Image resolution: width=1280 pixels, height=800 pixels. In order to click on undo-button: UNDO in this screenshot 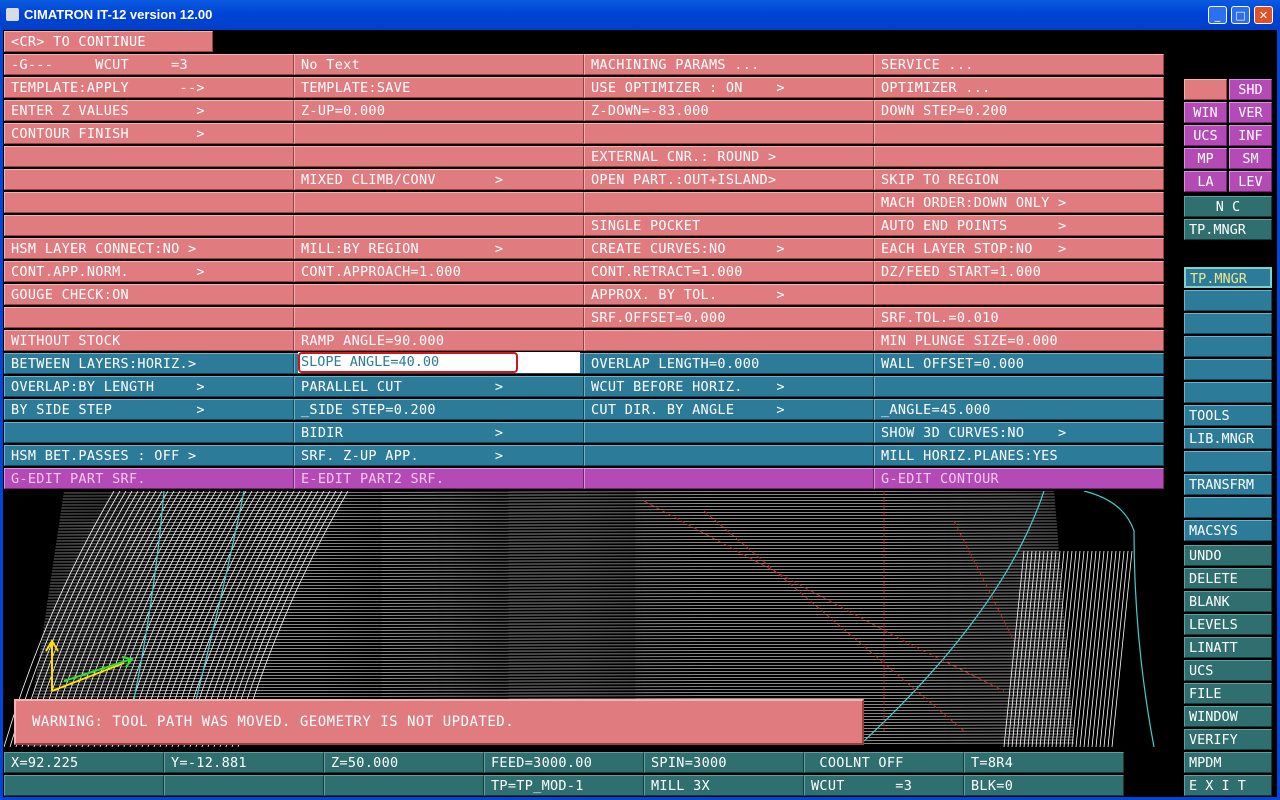, I will do `click(1228, 555)`.